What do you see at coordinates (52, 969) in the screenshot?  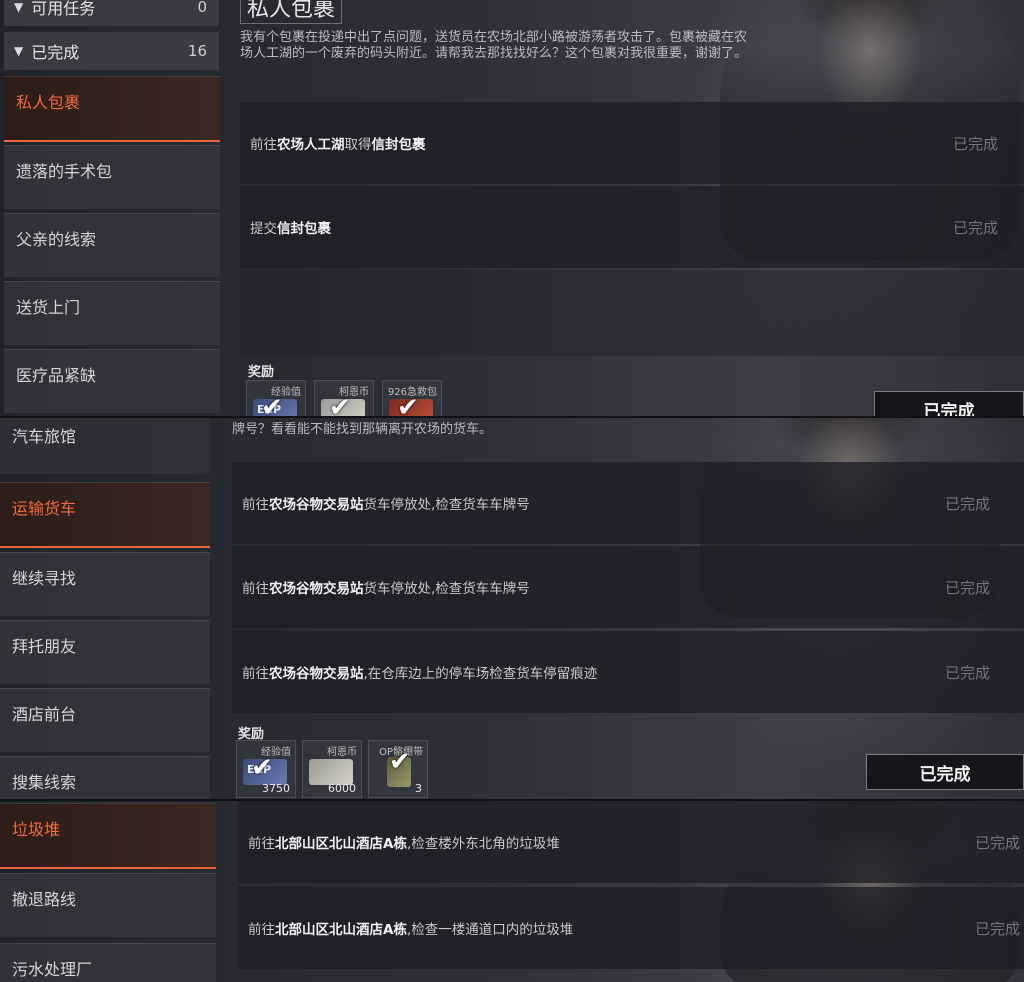 I see `quest-item-label: 污水处理厂` at bounding box center [52, 969].